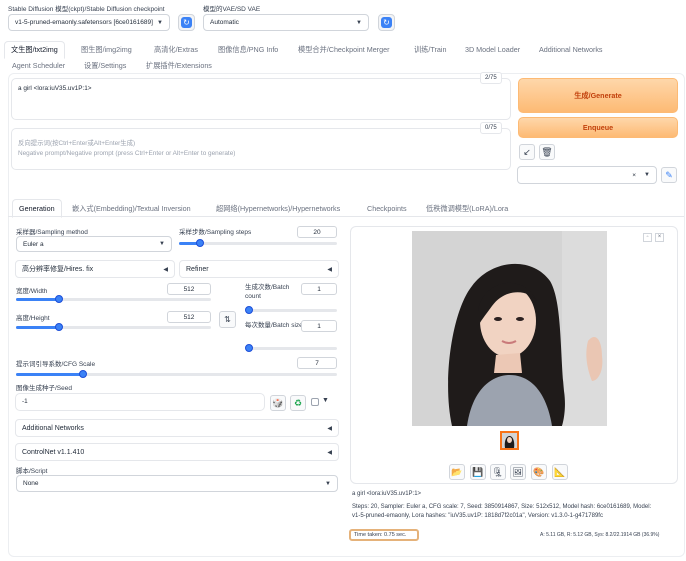 This screenshot has width=686, height=561. I want to click on hires-fix-label: 高分辨率修复/Hires. fix, so click(58, 269).